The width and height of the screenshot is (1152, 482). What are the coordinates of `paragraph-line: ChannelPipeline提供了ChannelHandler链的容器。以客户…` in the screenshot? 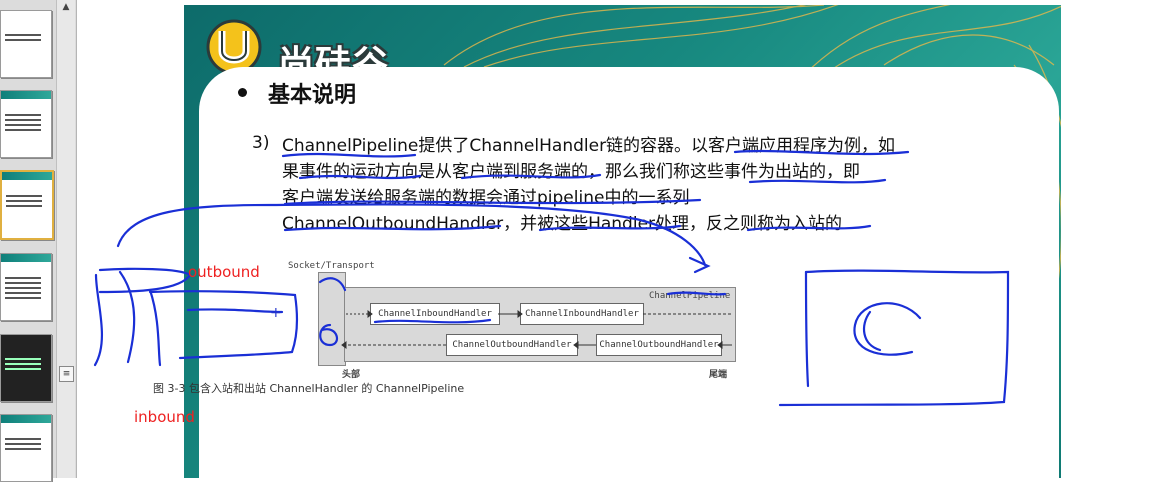 It's located at (589, 146).